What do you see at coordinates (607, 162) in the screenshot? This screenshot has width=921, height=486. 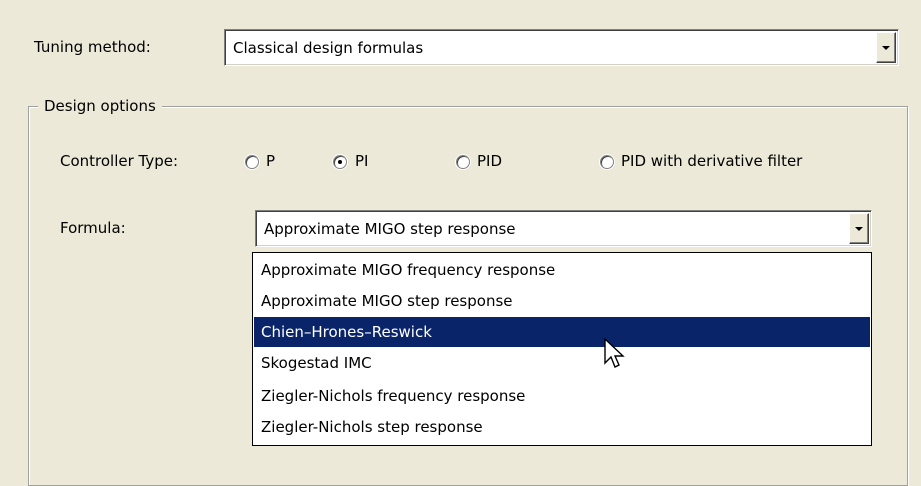 I see `radio-pid-filter` at bounding box center [607, 162].